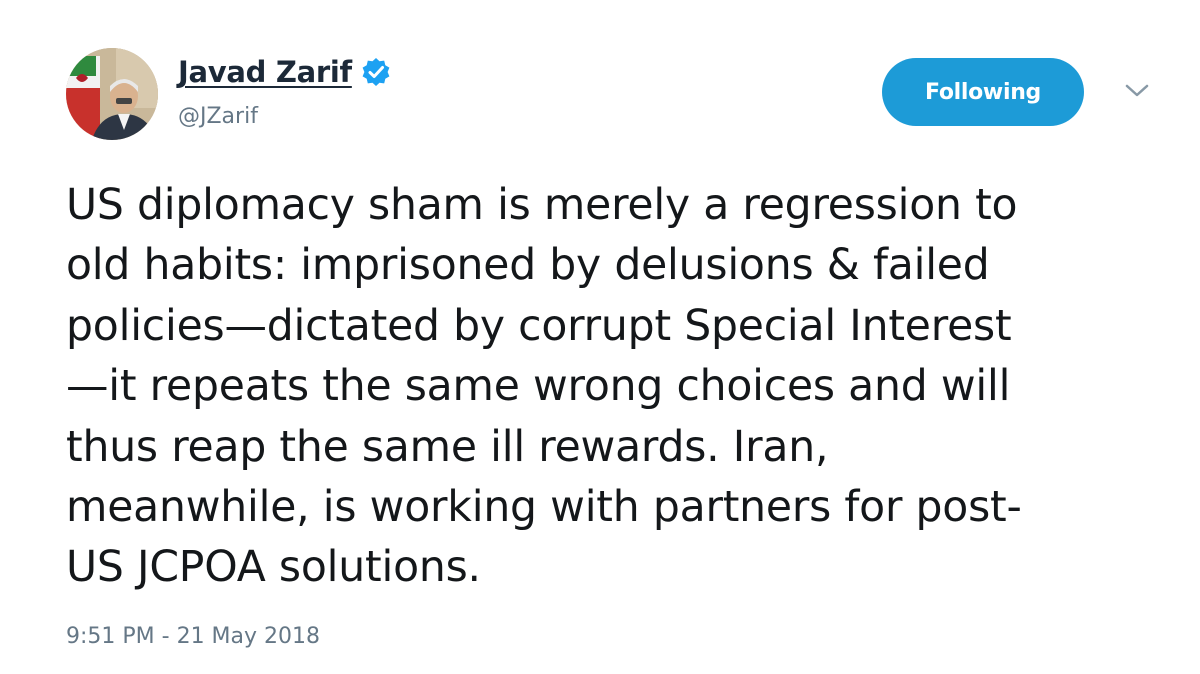 The image size is (1200, 674). I want to click on avatar, so click(112, 94).